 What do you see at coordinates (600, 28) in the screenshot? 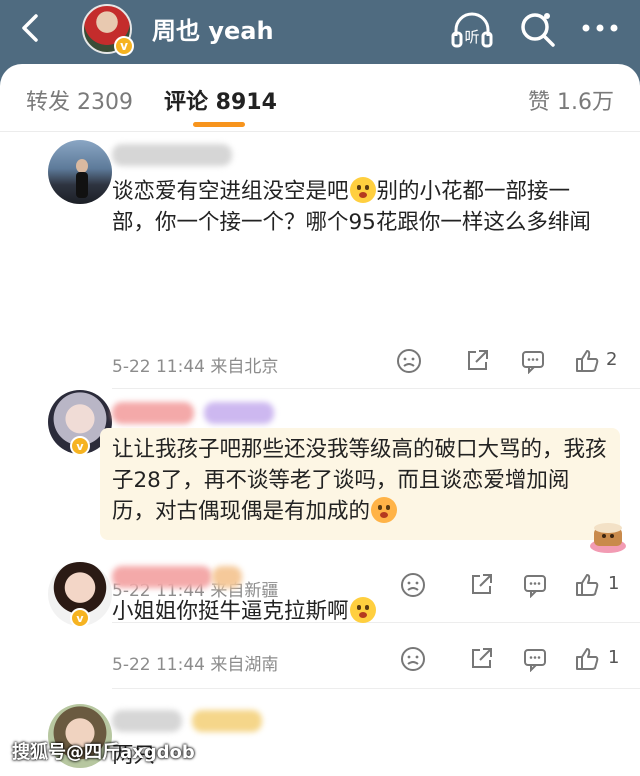
I see `more-options-icon` at bounding box center [600, 28].